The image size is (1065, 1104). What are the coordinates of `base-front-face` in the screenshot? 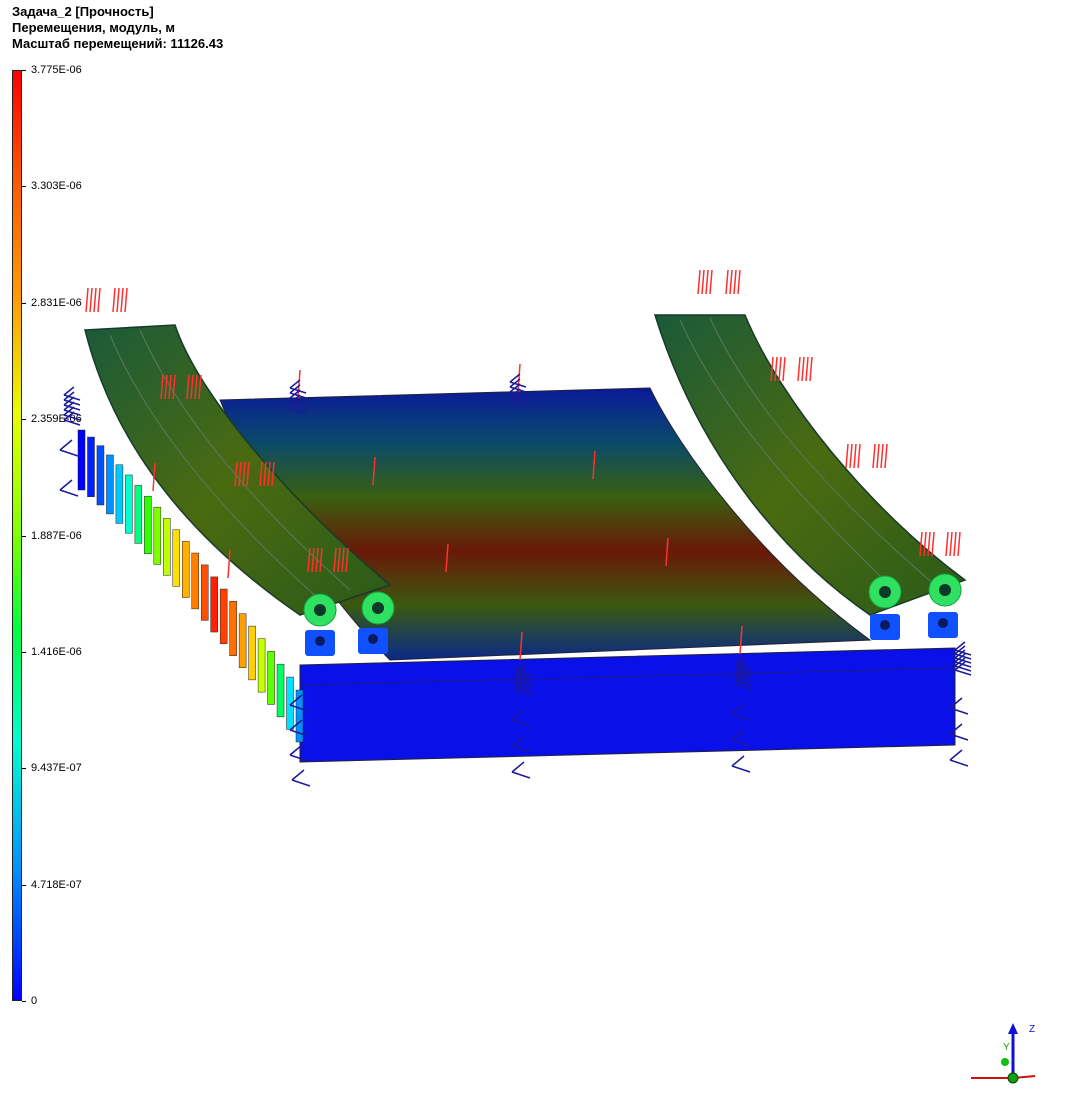 It's located at (627, 705).